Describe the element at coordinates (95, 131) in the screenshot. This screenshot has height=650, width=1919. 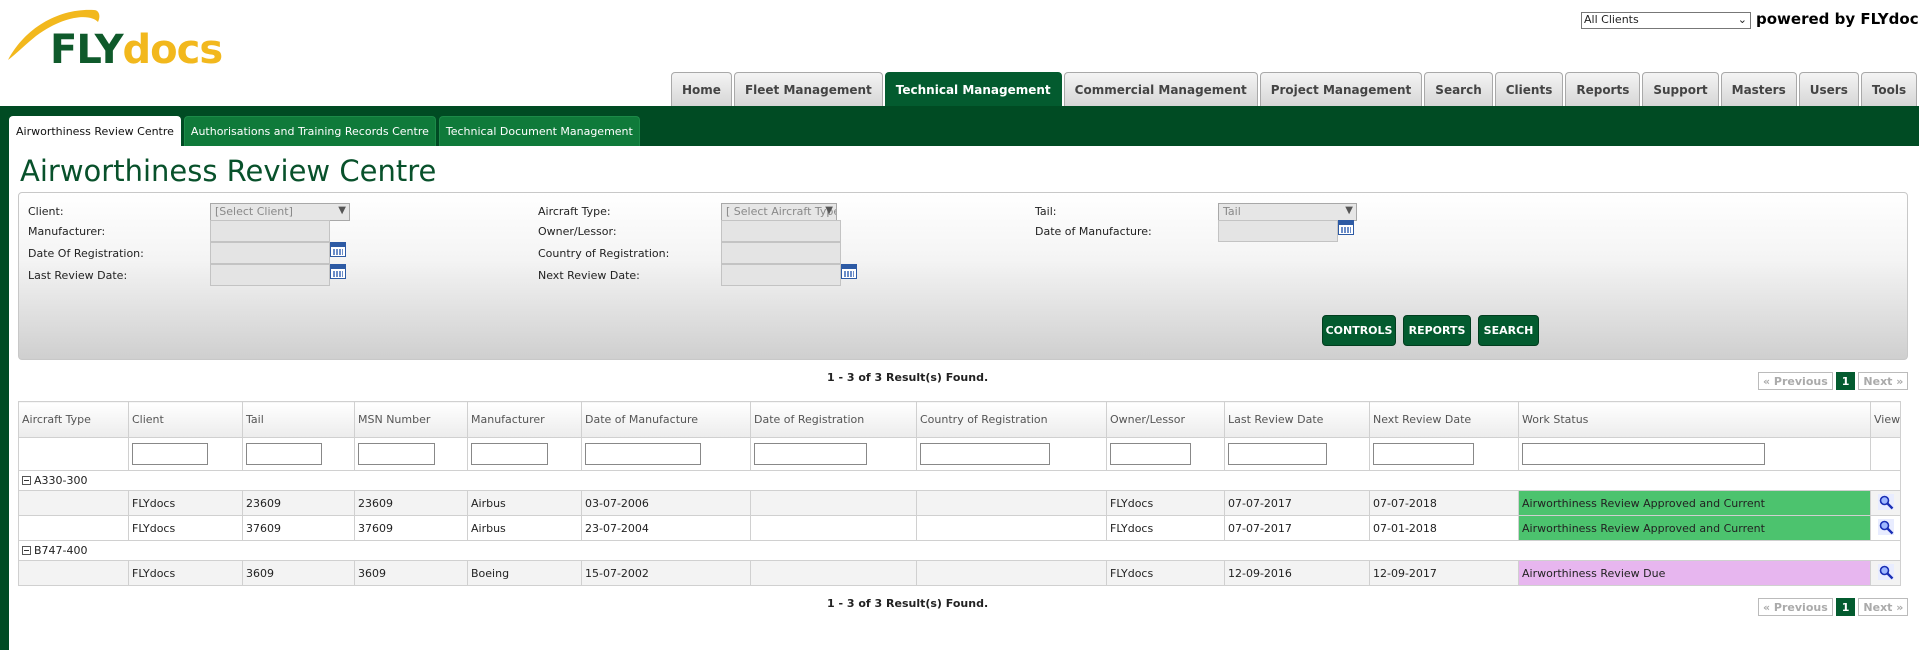
I see `subtab-airworthiness-review-centre: Airworthiness Review Centre` at that location.